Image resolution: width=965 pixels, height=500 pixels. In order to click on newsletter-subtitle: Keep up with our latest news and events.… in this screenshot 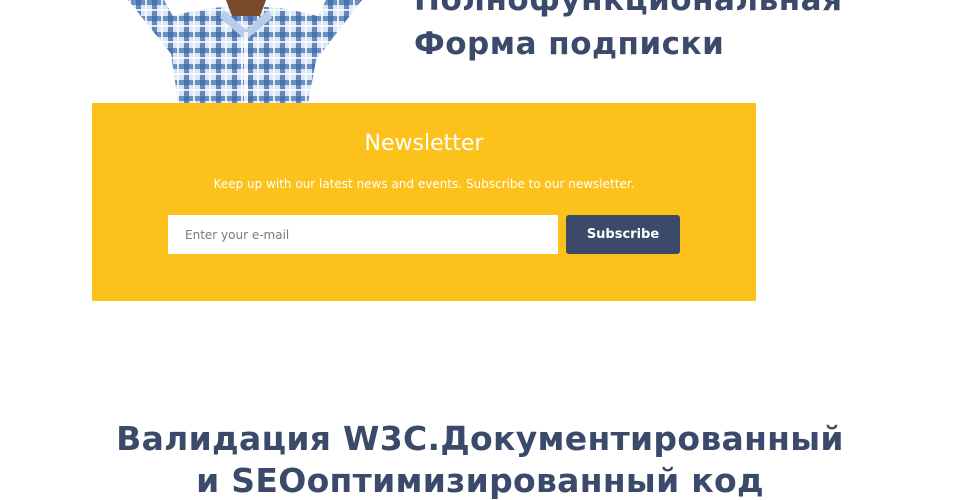, I will do `click(424, 184)`.